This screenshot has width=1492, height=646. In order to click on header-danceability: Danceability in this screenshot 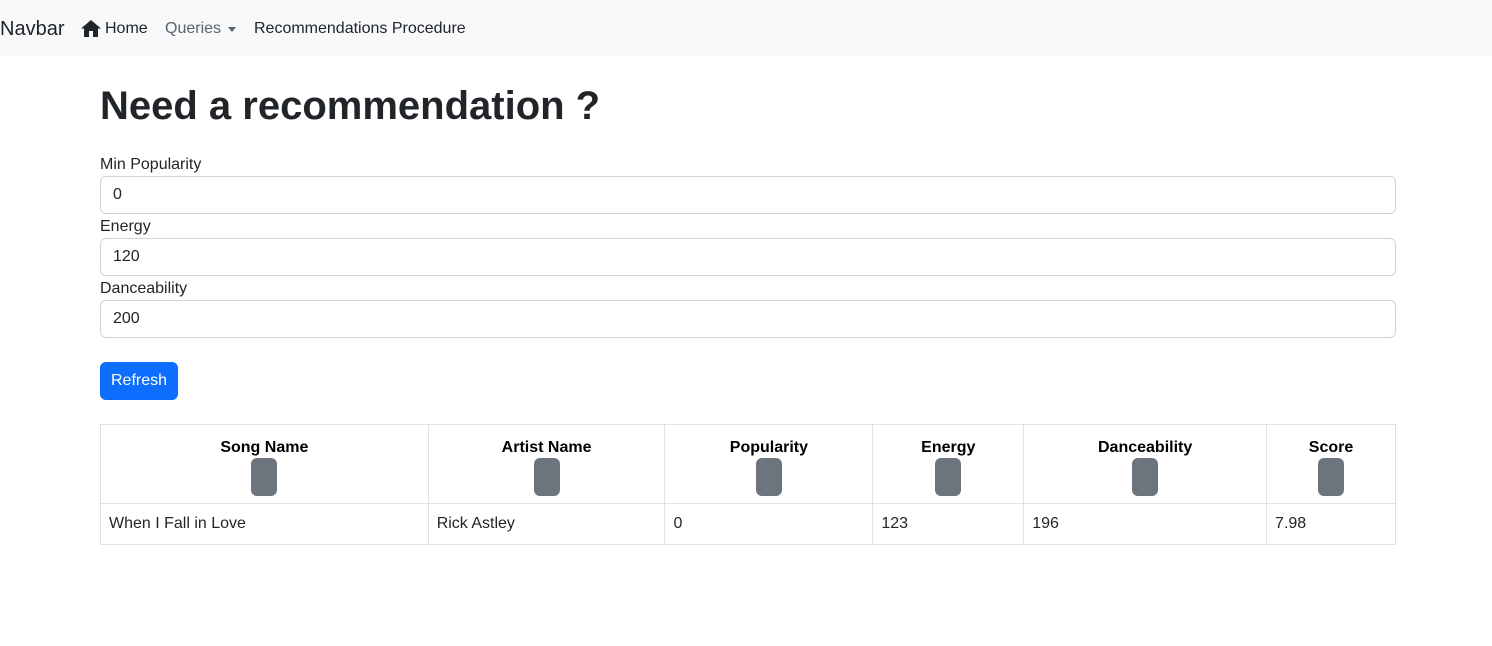, I will do `click(1145, 464)`.